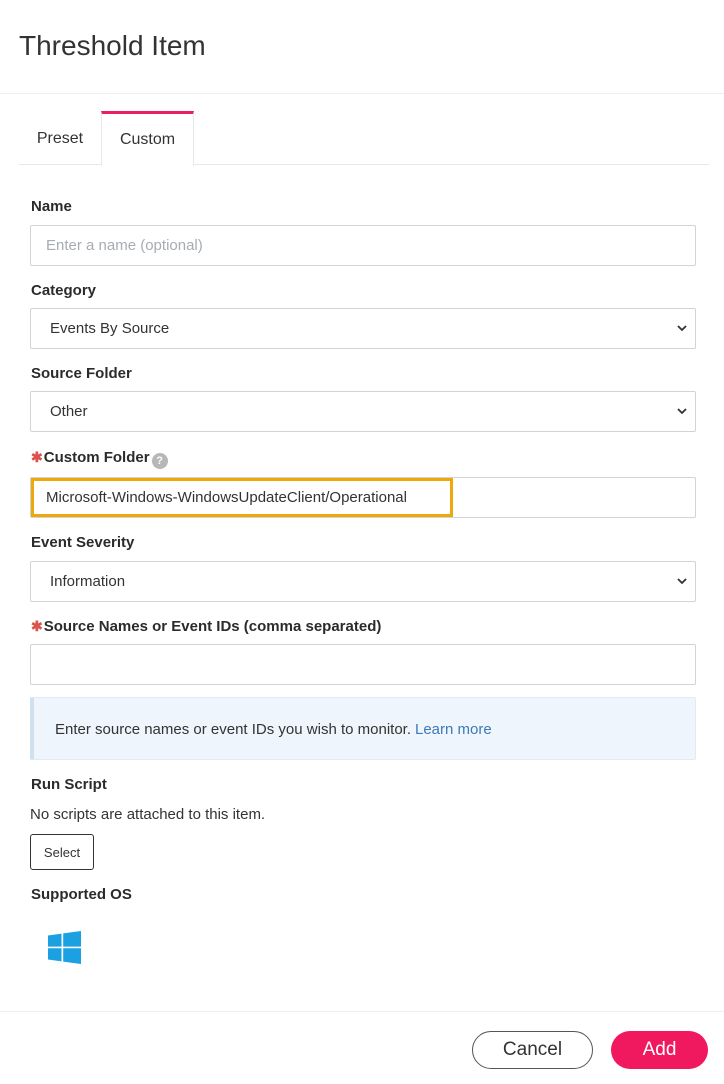 This screenshot has width=724, height=1084. What do you see at coordinates (81, 373) in the screenshot?
I see `source-folder-label: Source Folder` at bounding box center [81, 373].